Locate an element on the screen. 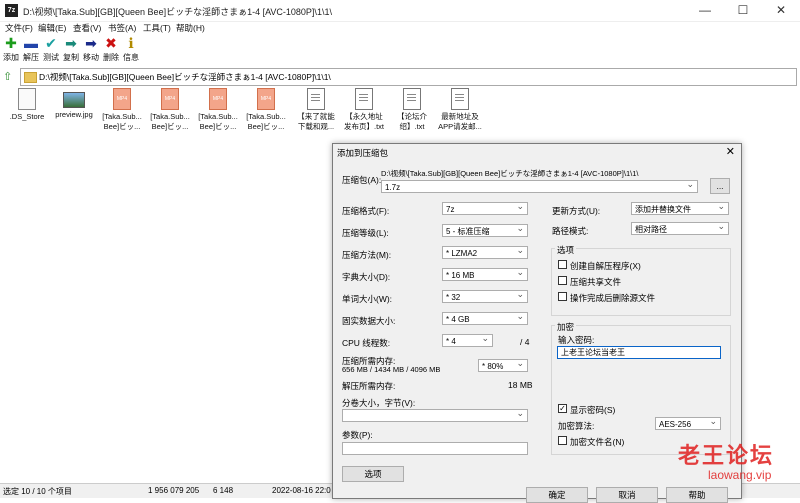 The width and height of the screenshot is (800, 503). file-item: 【永久地址 发布页】.txt is located at coordinates (364, 110).